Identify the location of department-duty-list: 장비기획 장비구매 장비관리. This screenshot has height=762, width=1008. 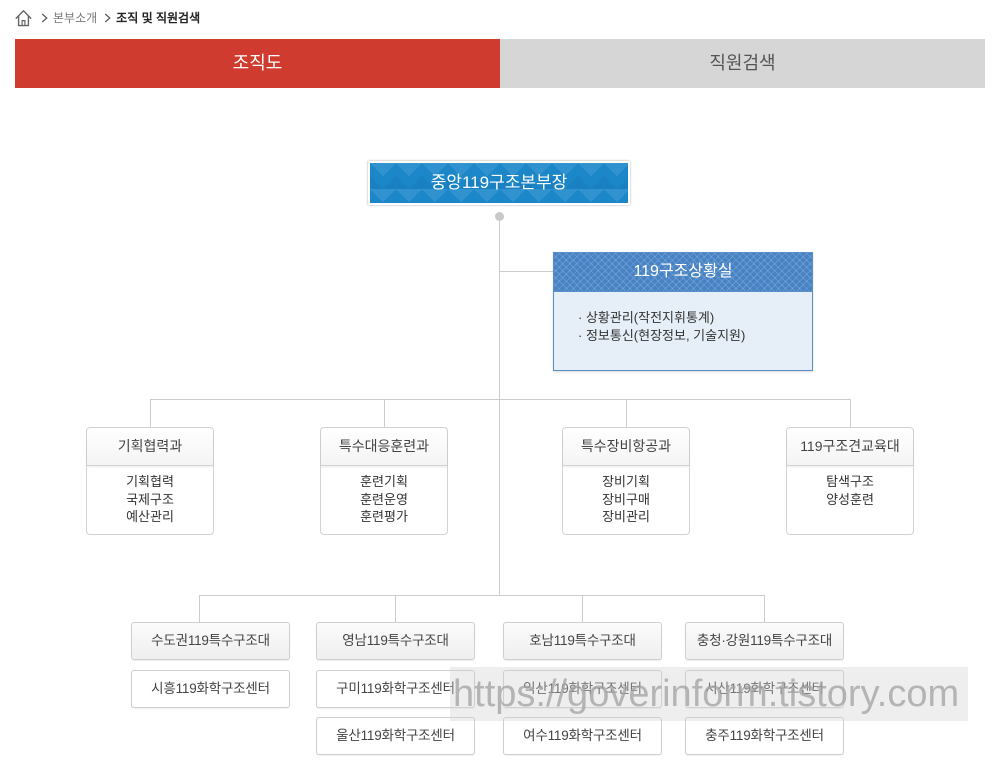
(626, 496).